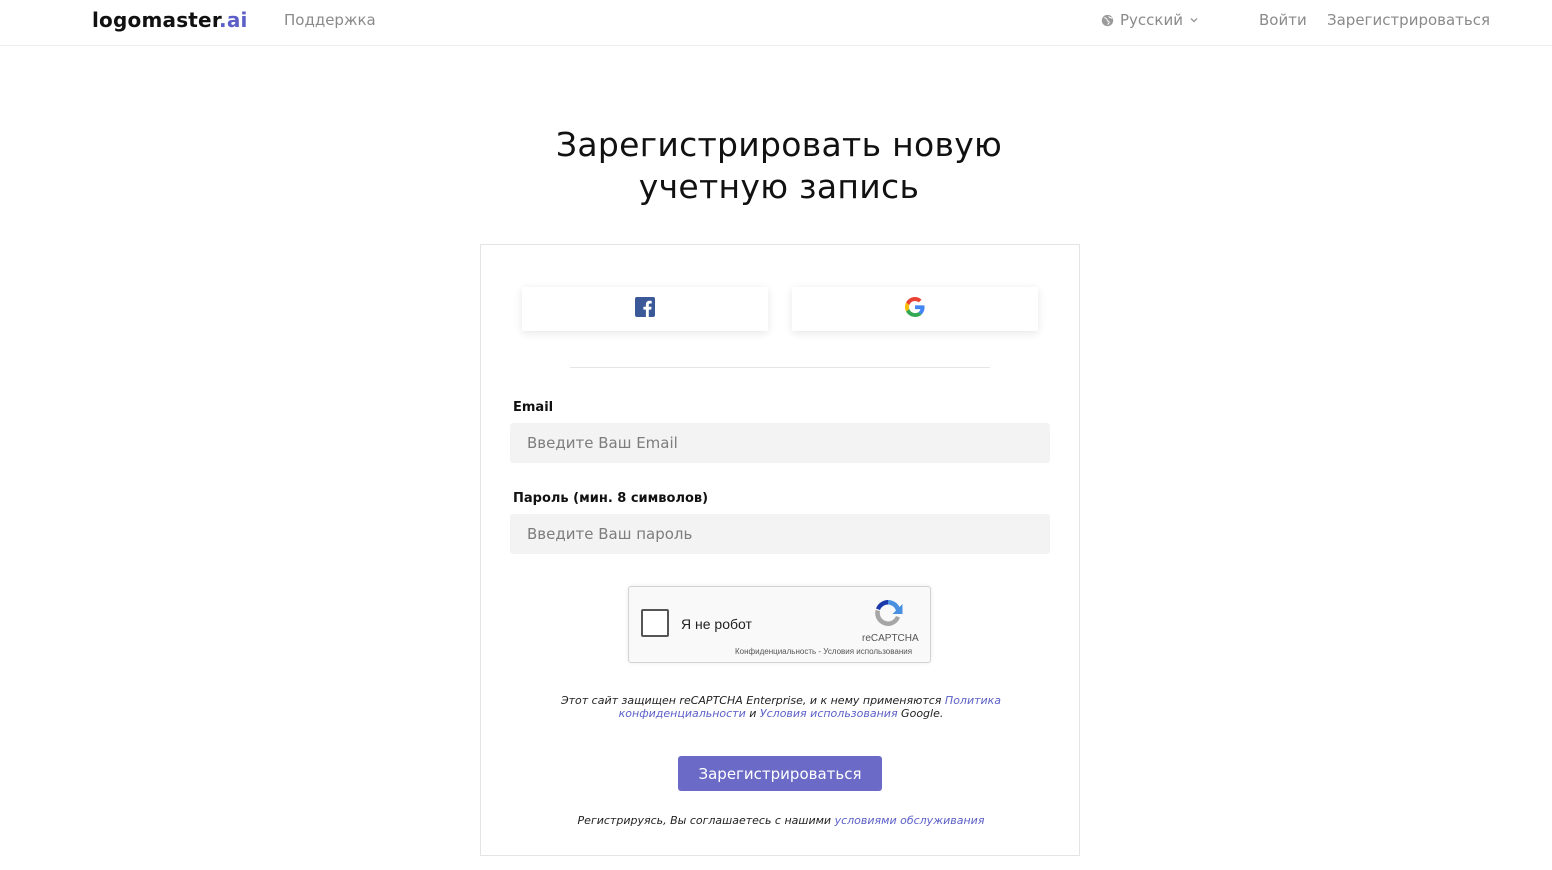 The width and height of the screenshot is (1552, 870). Describe the element at coordinates (1194, 20) in the screenshot. I see `chevron-down-icon` at that location.